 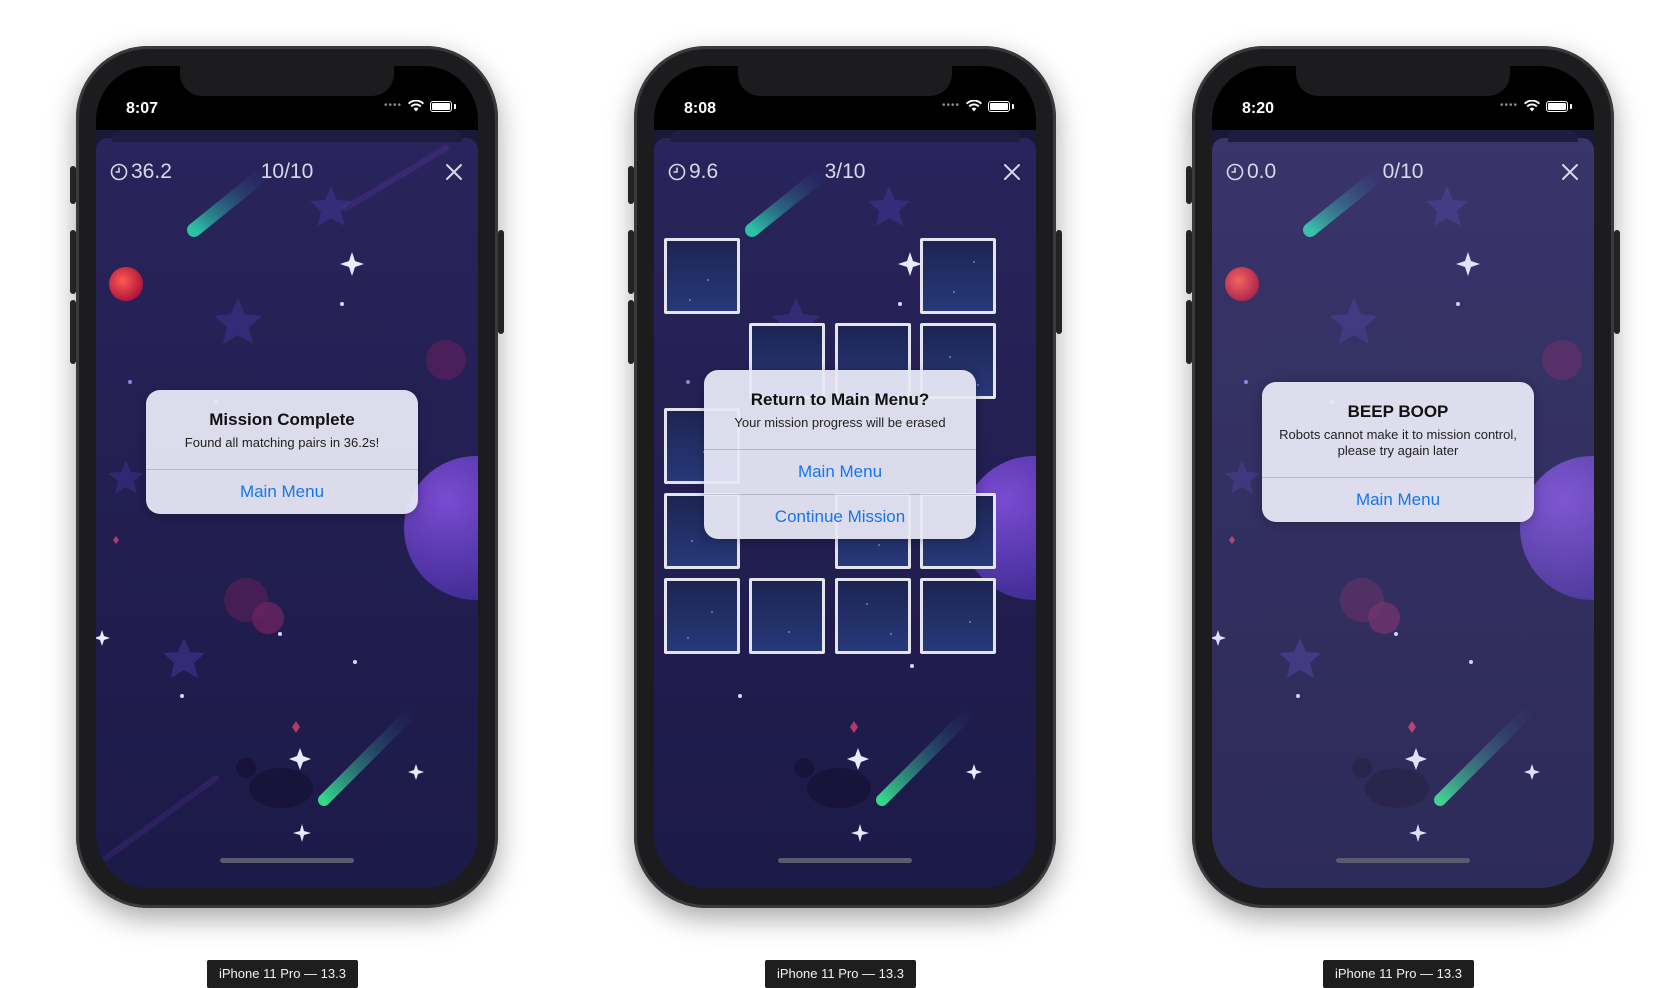 I want to click on timer-readout: 9.6, so click(x=693, y=172).